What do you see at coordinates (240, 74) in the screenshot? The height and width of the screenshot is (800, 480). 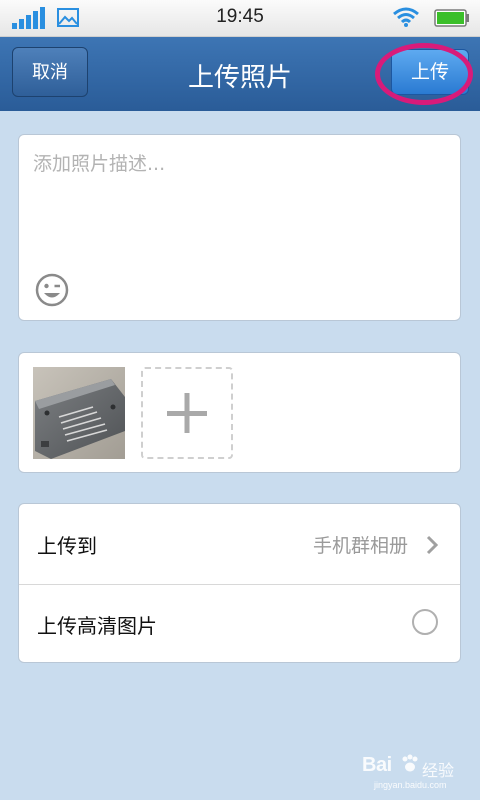 I see `title-bar: 取消 上传照片 上传` at bounding box center [240, 74].